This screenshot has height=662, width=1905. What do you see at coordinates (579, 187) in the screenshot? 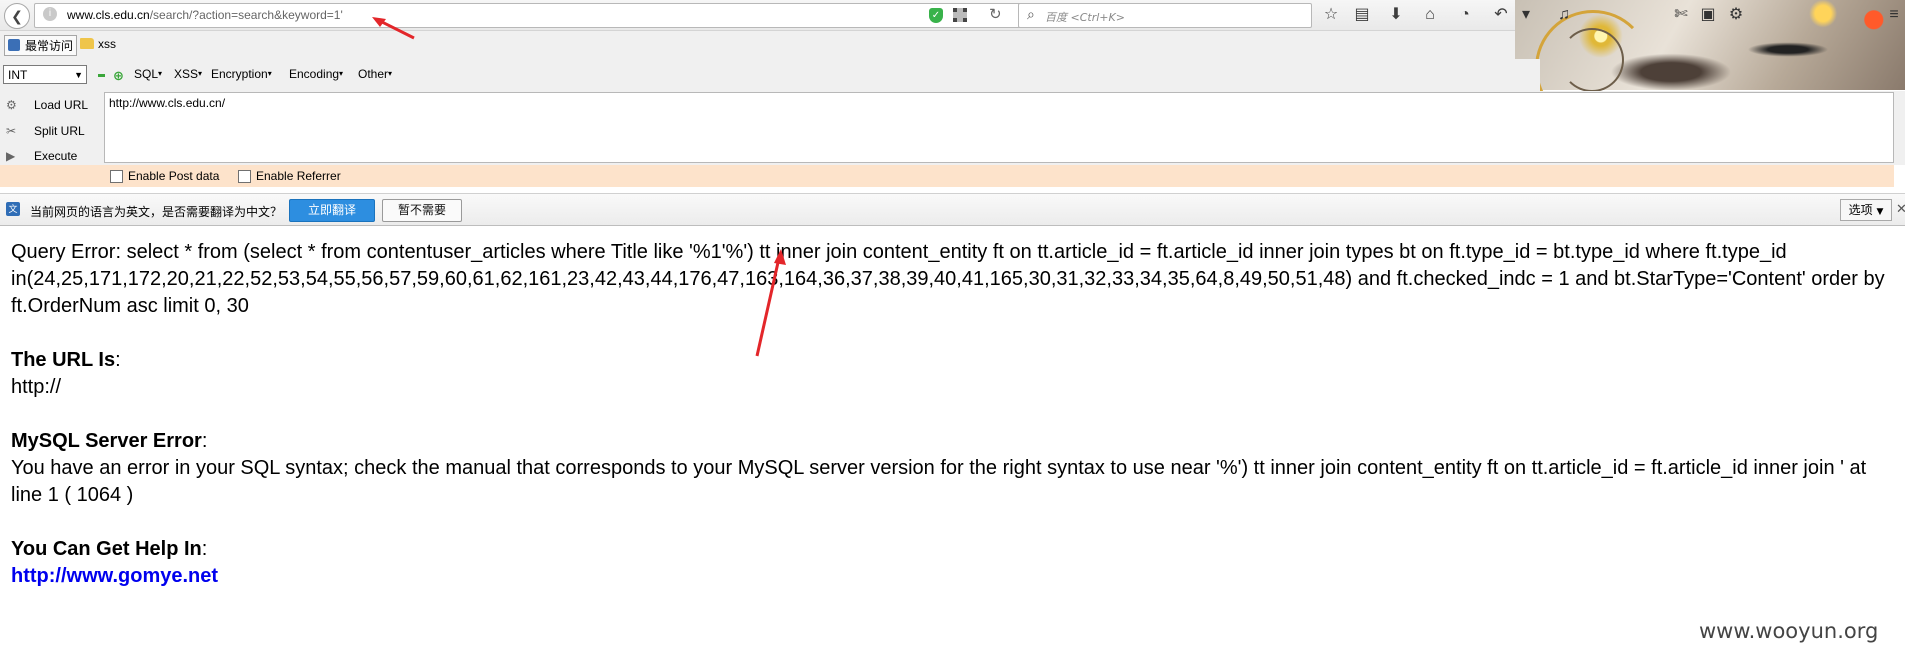
I see `annotation-arrows` at bounding box center [579, 187].